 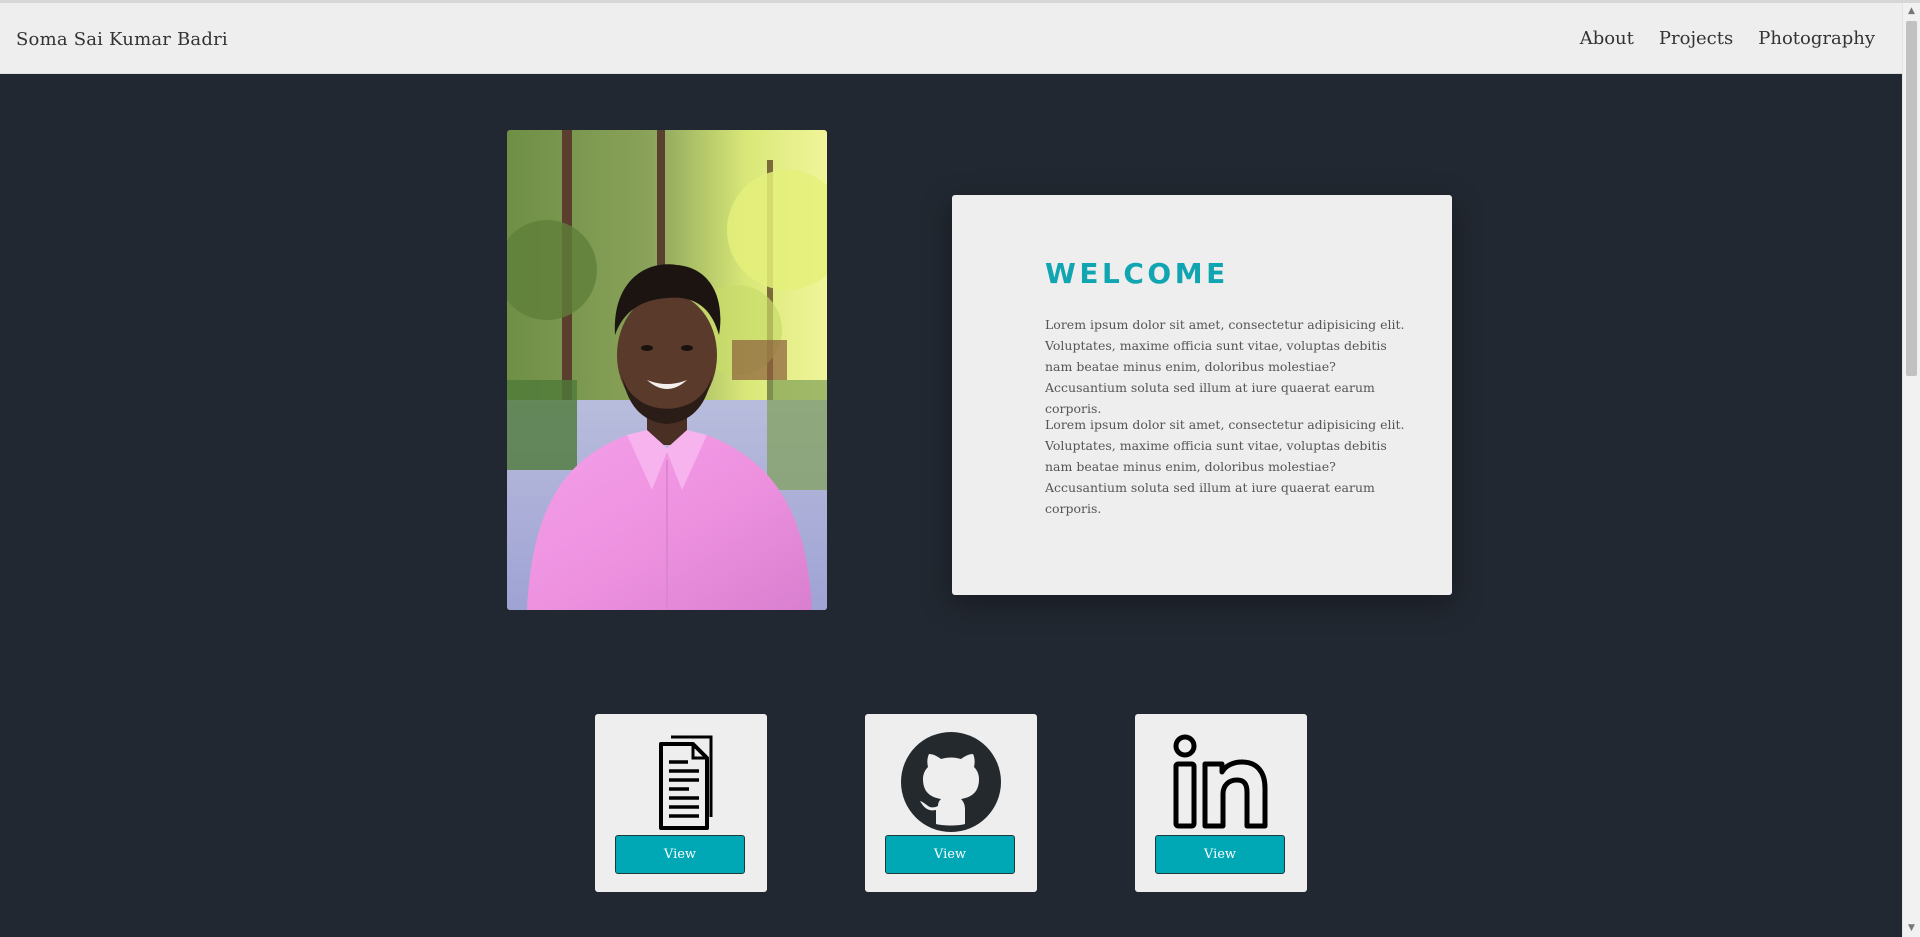 I want to click on github-icon, so click(x=951, y=782).